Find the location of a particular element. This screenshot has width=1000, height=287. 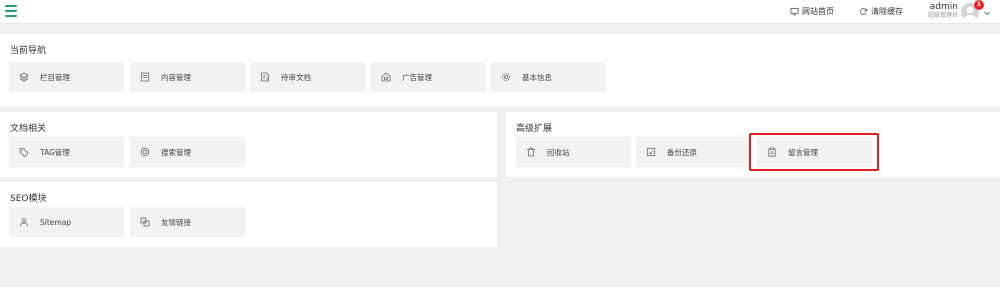

search-target-icon is located at coordinates (145, 152).